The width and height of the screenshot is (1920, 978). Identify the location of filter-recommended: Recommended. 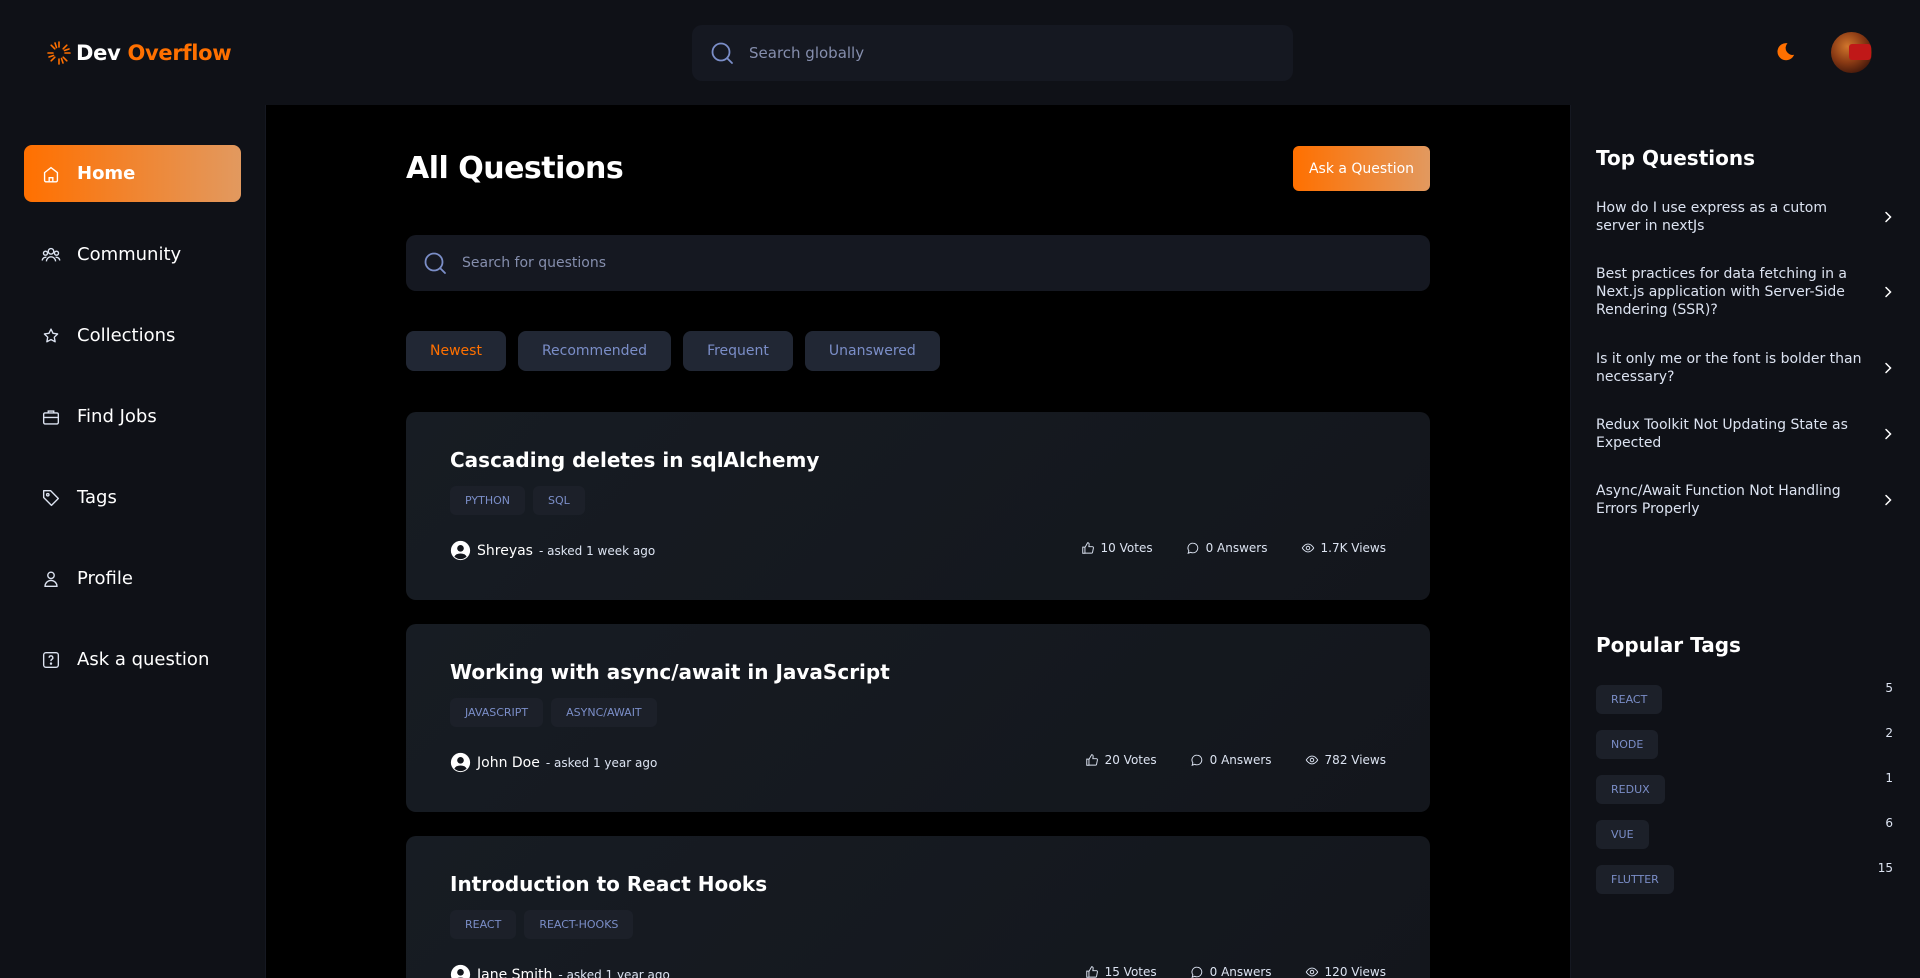
(594, 351).